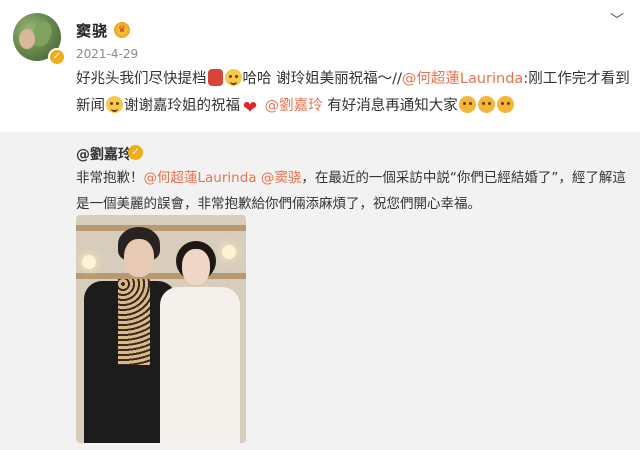 The height and width of the screenshot is (450, 640). What do you see at coordinates (114, 104) in the screenshot?
I see `sweat-smile-emoji-icon` at bounding box center [114, 104].